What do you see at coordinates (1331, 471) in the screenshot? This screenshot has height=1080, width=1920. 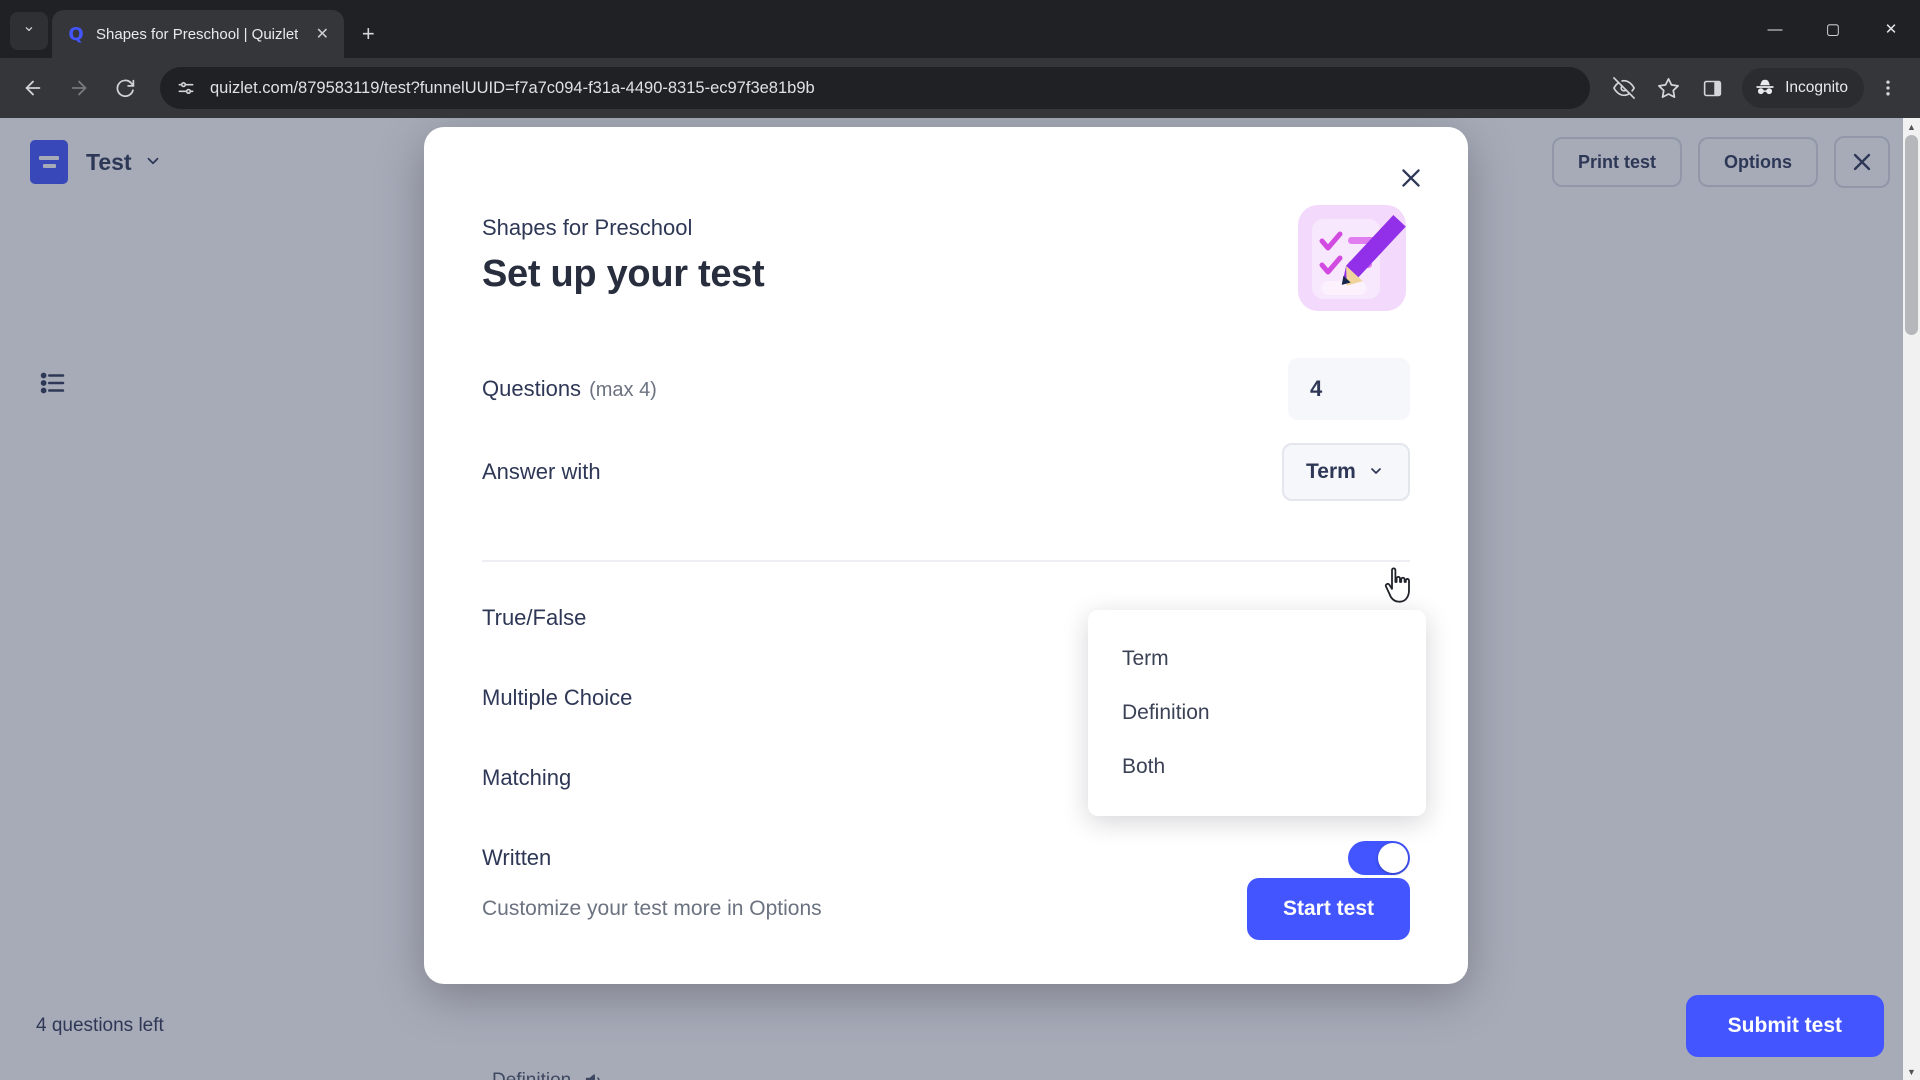 I see `answer-with-value: Term` at bounding box center [1331, 471].